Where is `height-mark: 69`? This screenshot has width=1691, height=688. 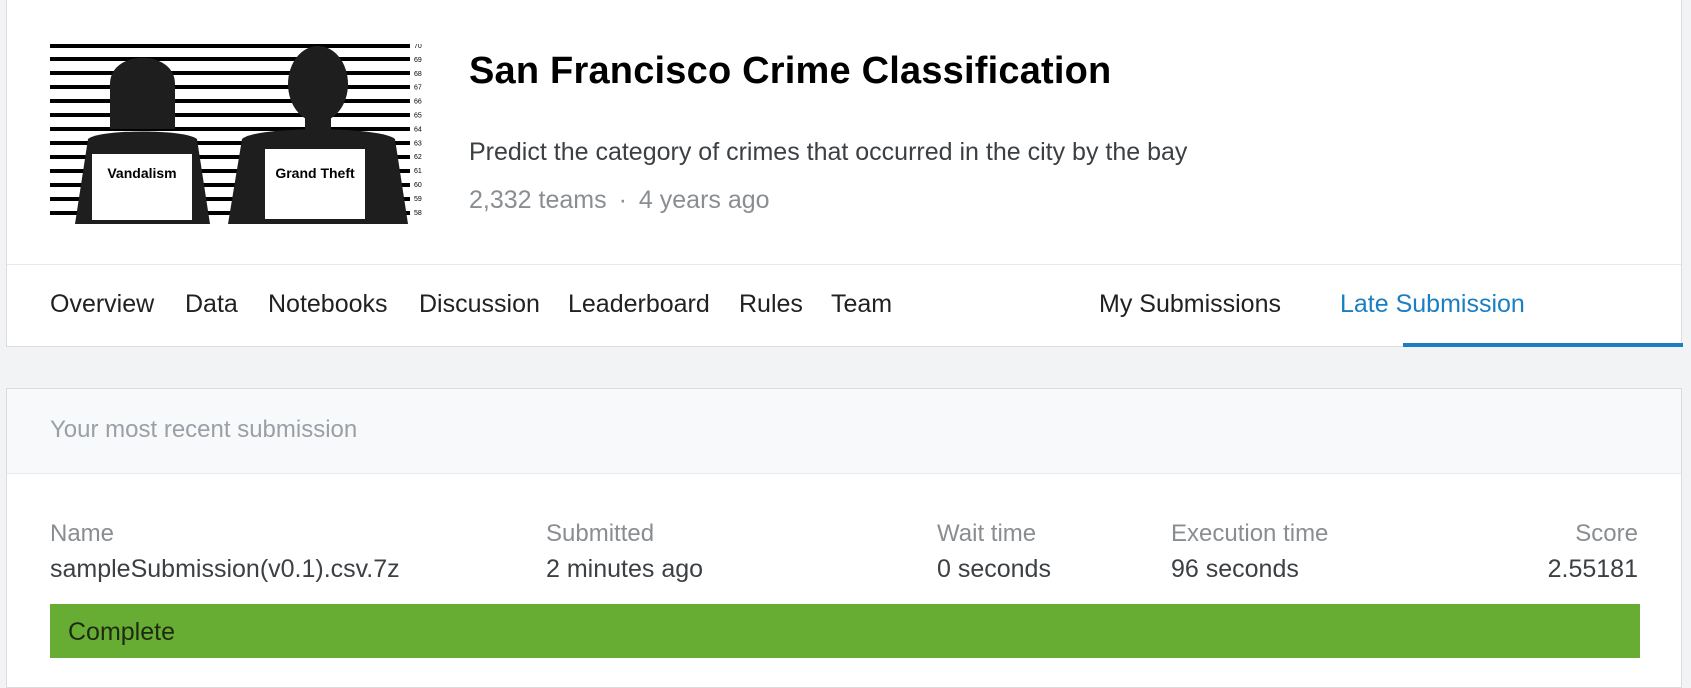 height-mark: 69 is located at coordinates (418, 60).